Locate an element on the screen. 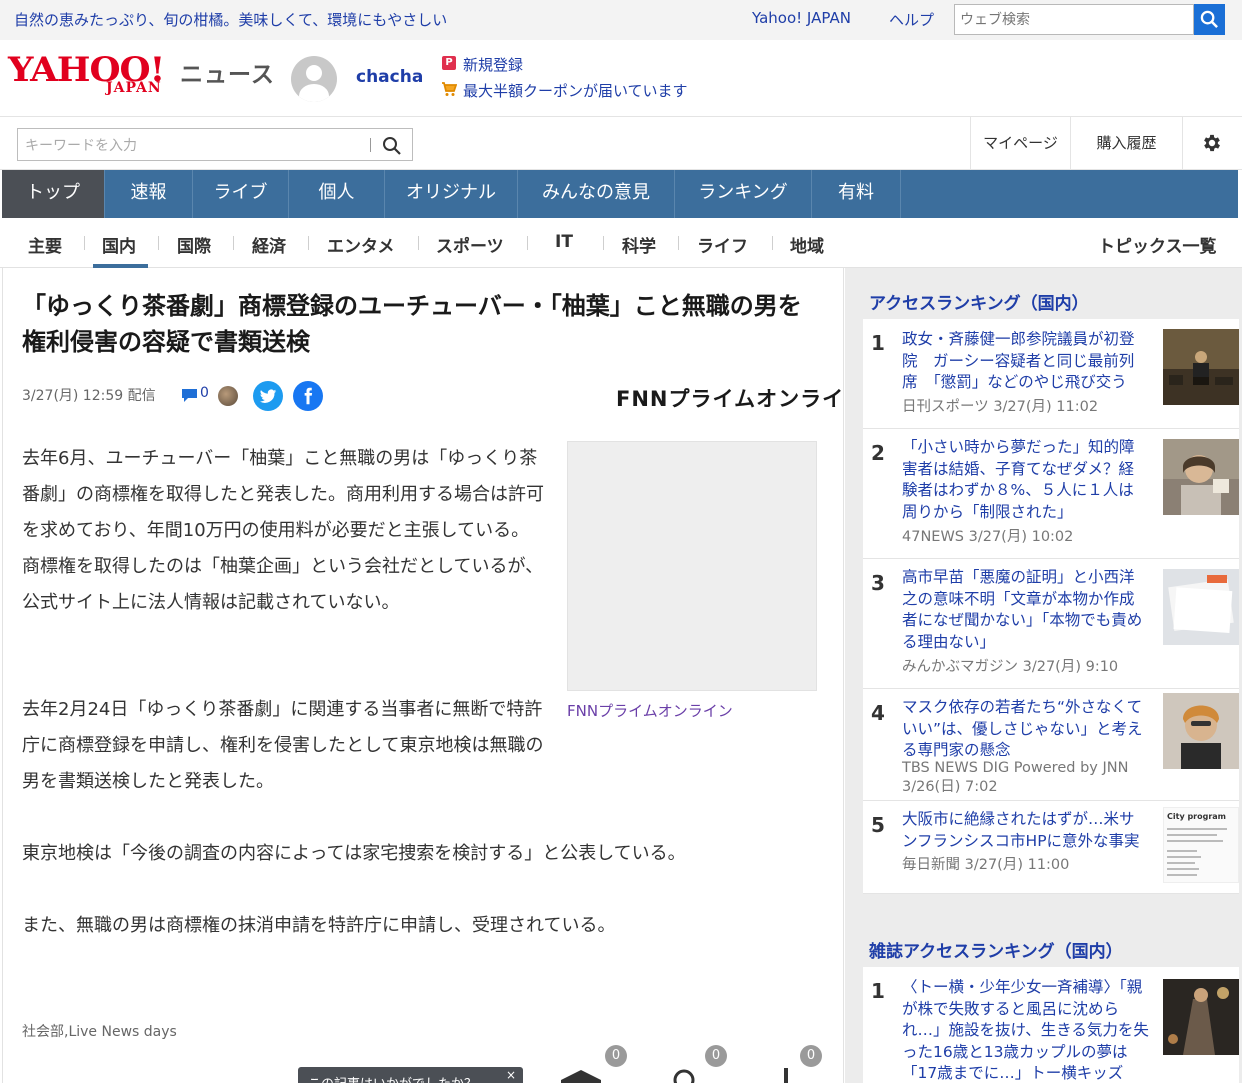 The height and width of the screenshot is (1083, 1242). article-byline: 社会部,Live News days is located at coordinates (99, 1032).